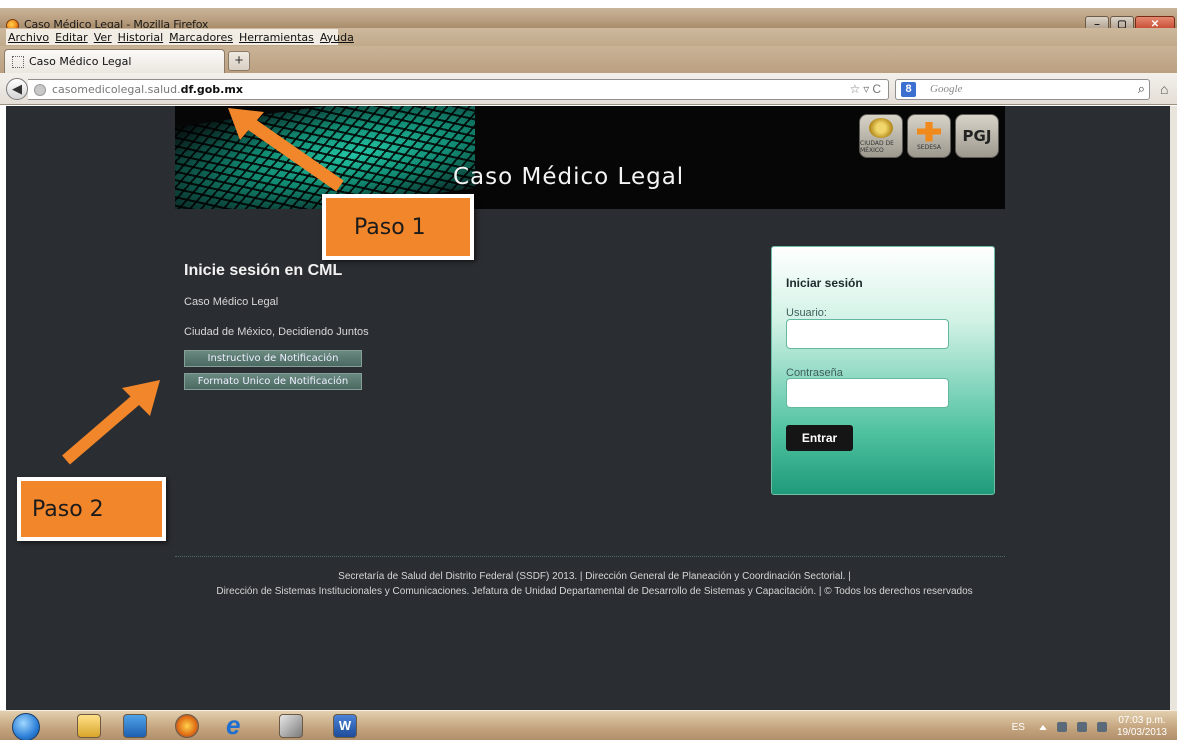  I want to click on instructivo-button: Instructivo de Notificación, so click(273, 358).